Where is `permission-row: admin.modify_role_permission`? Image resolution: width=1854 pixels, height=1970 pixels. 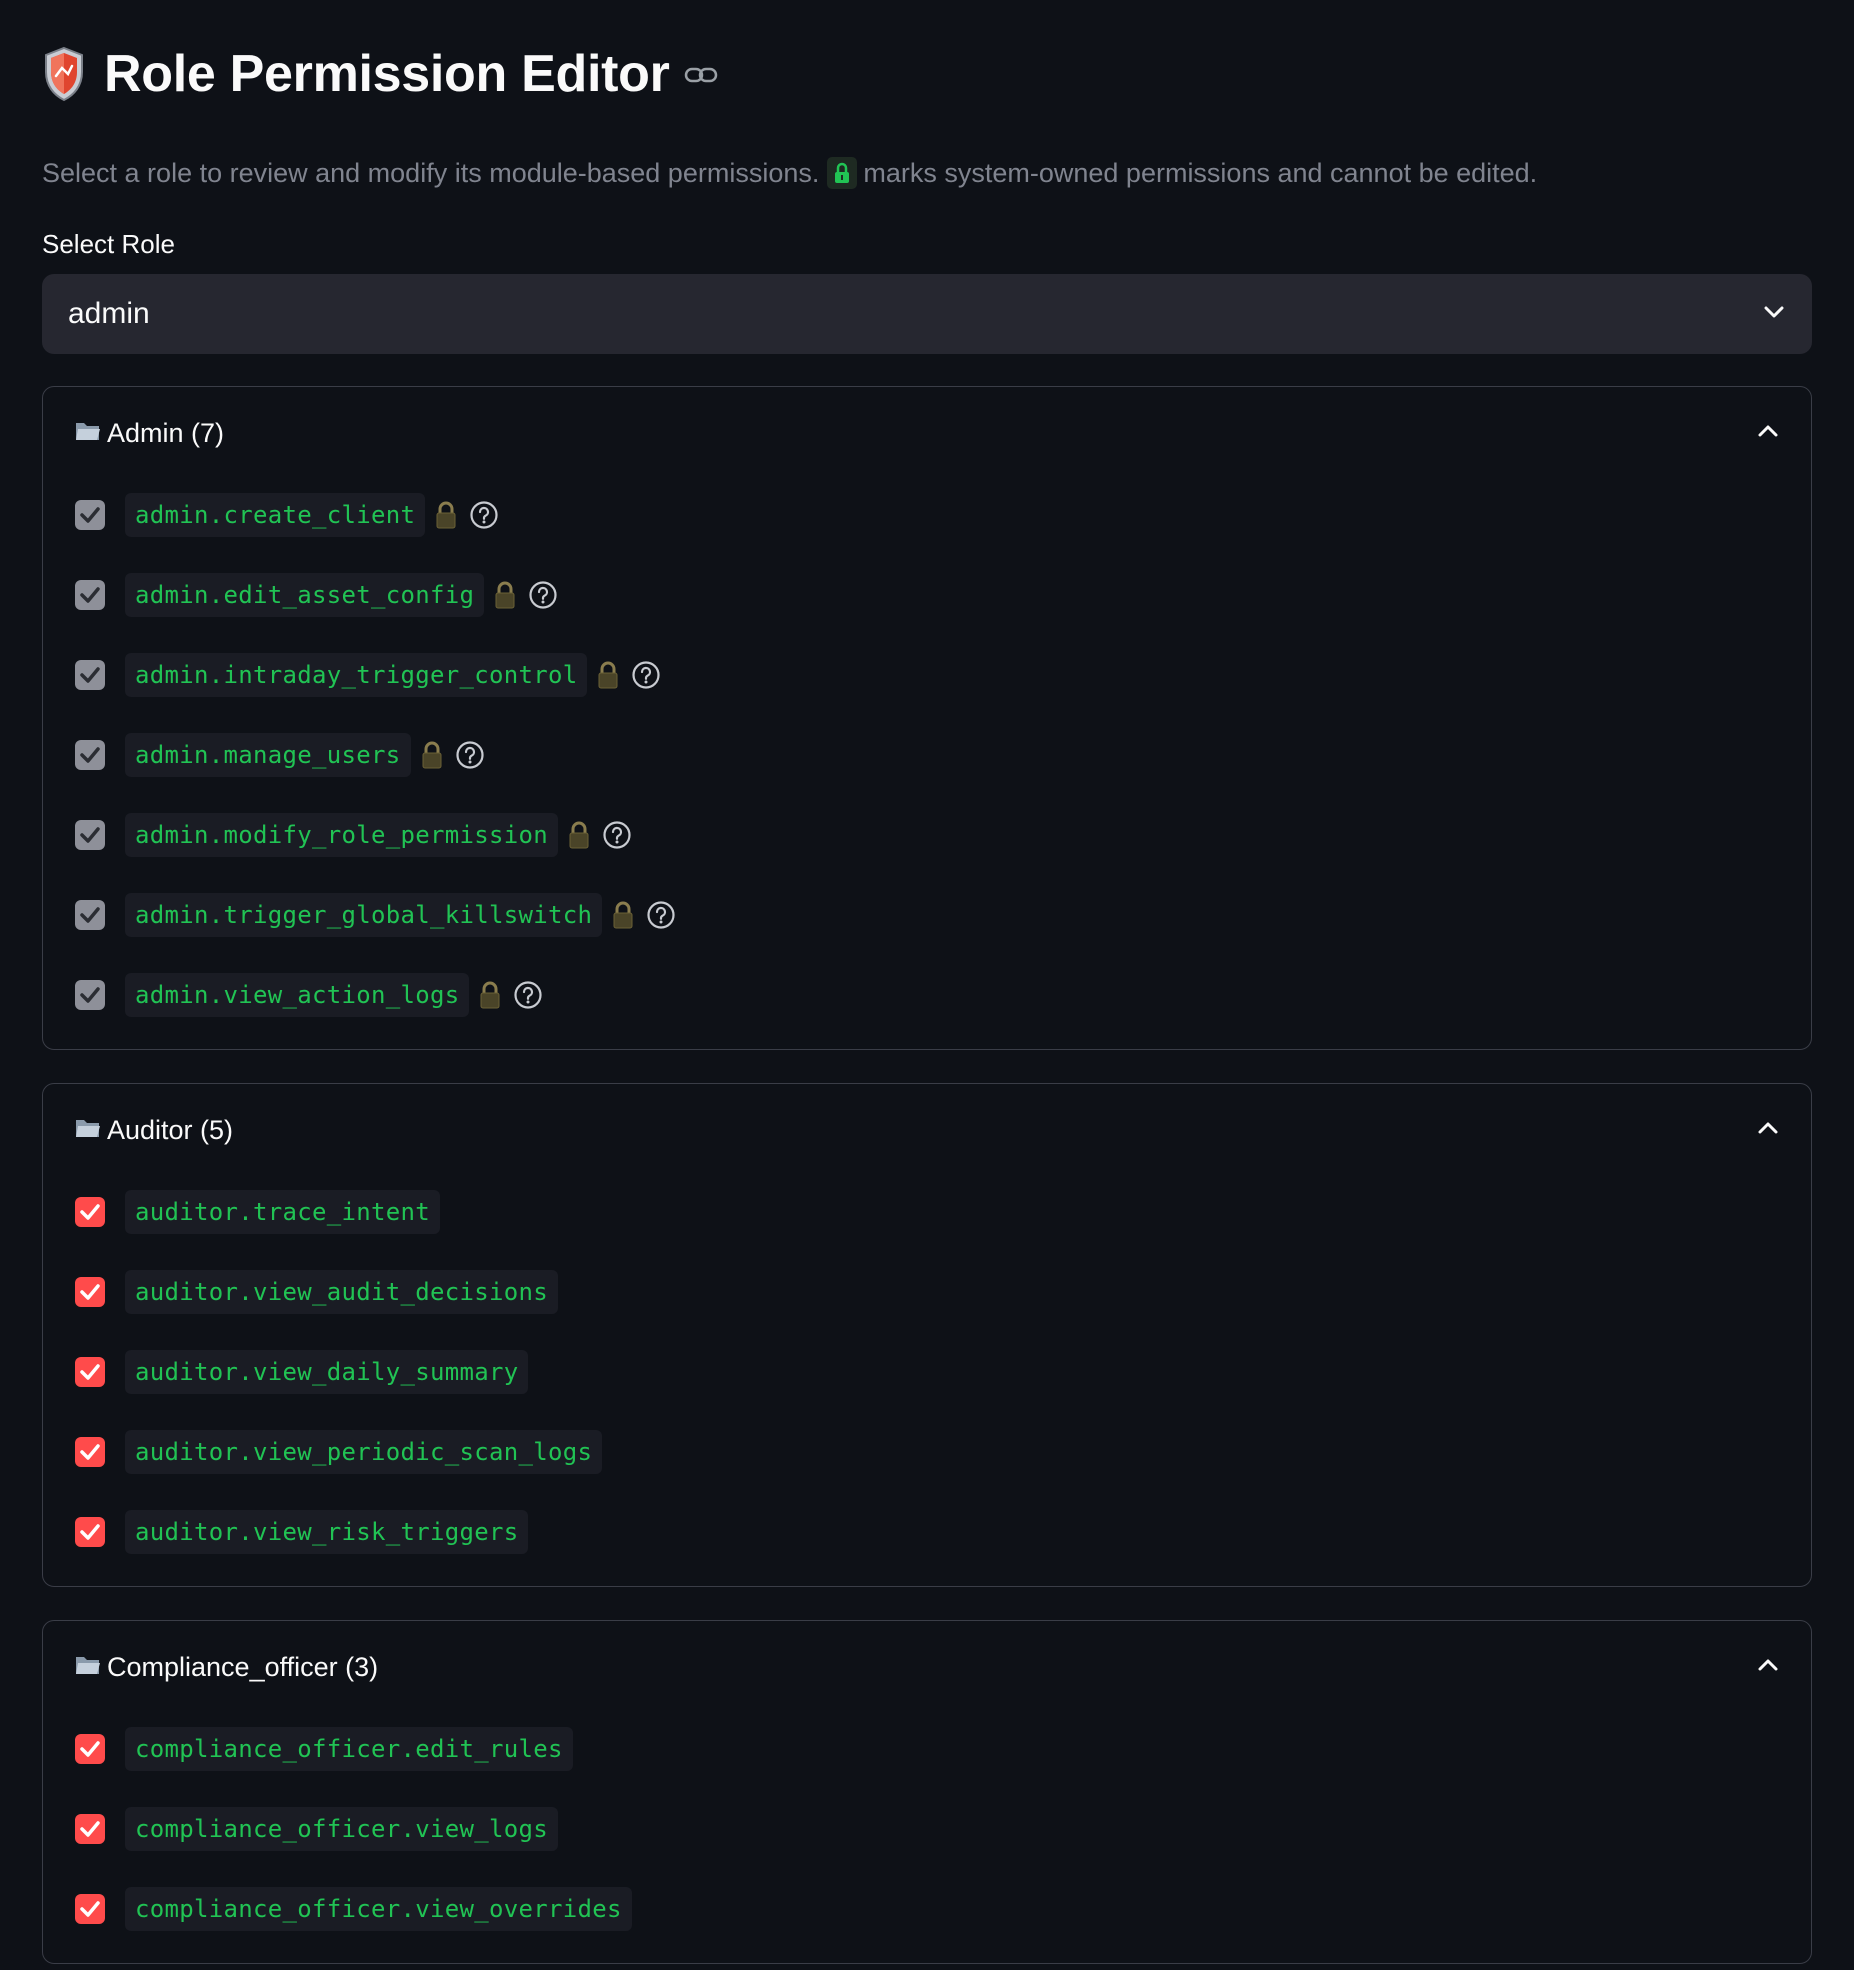 permission-row: admin.modify_role_permission is located at coordinates (927, 835).